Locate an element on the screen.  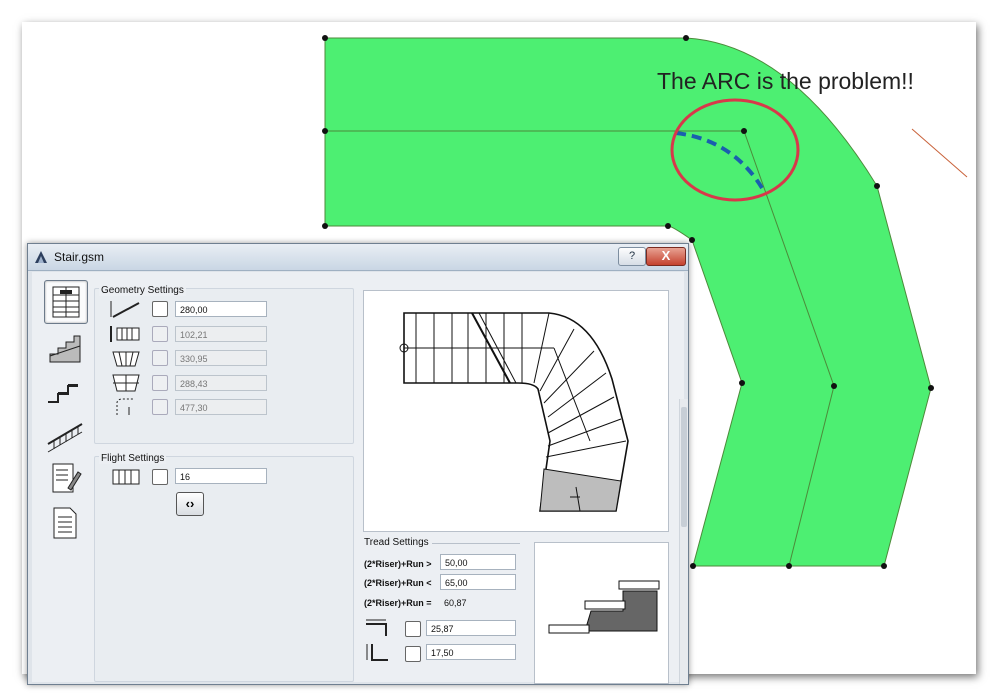
tread-depth-field: 25,87 is located at coordinates (471, 628).